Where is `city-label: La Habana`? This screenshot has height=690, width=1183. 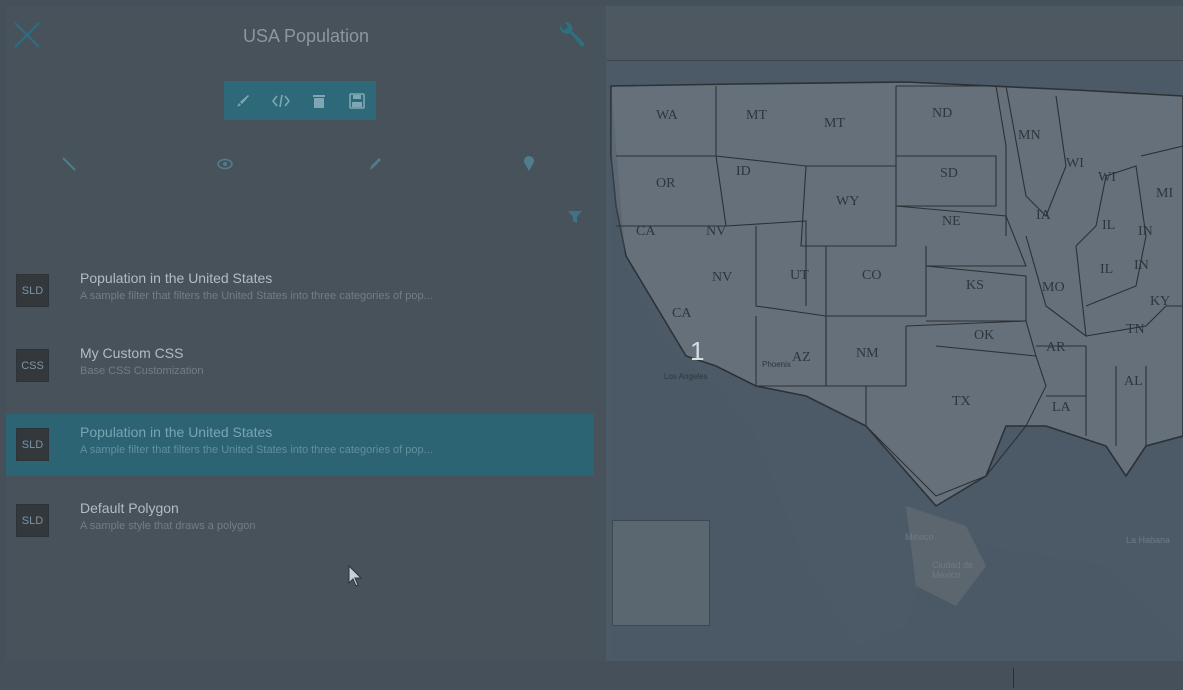 city-label: La Habana is located at coordinates (1148, 540).